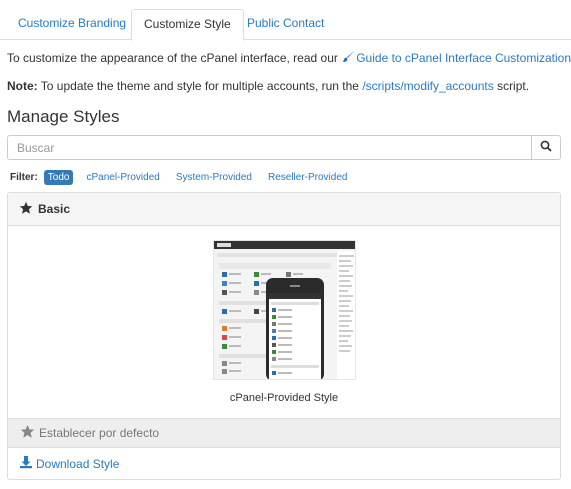 The image size is (571, 489). What do you see at coordinates (427, 86) in the screenshot?
I see `modify-accounts-link: /scripts/modify_accounts` at bounding box center [427, 86].